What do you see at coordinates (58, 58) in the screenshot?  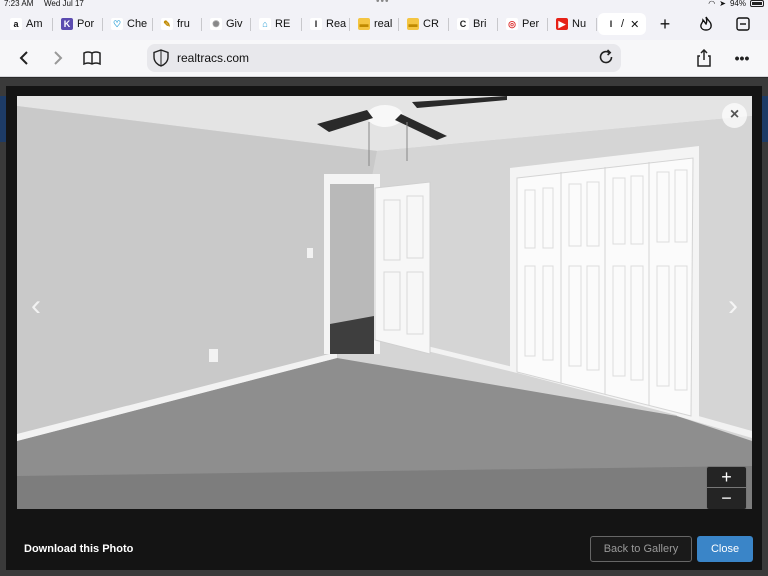 I see `forward-icon` at bounding box center [58, 58].